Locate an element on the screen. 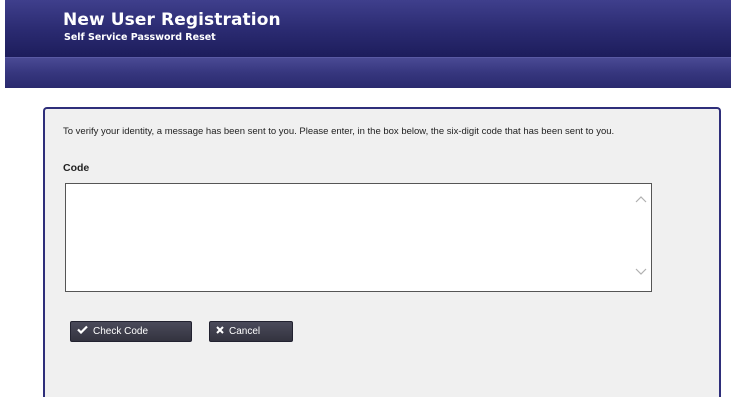  cancel-button-label: Cancel is located at coordinates (245, 331).